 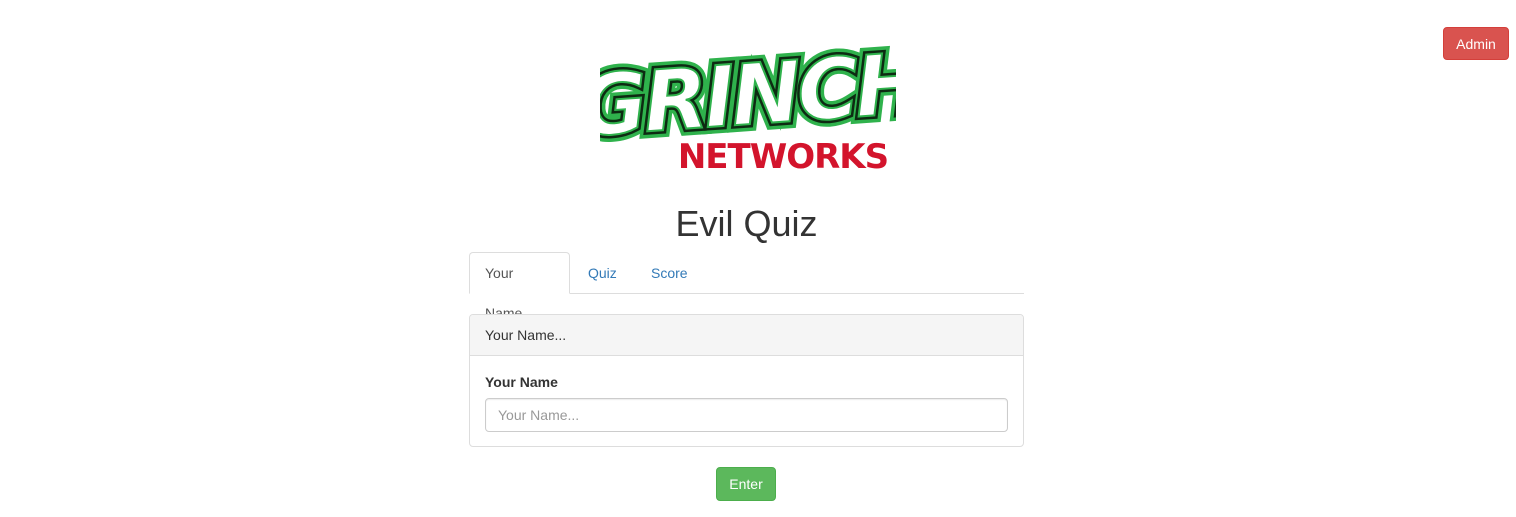 I want to click on tab-score: Score, so click(x=669, y=273).